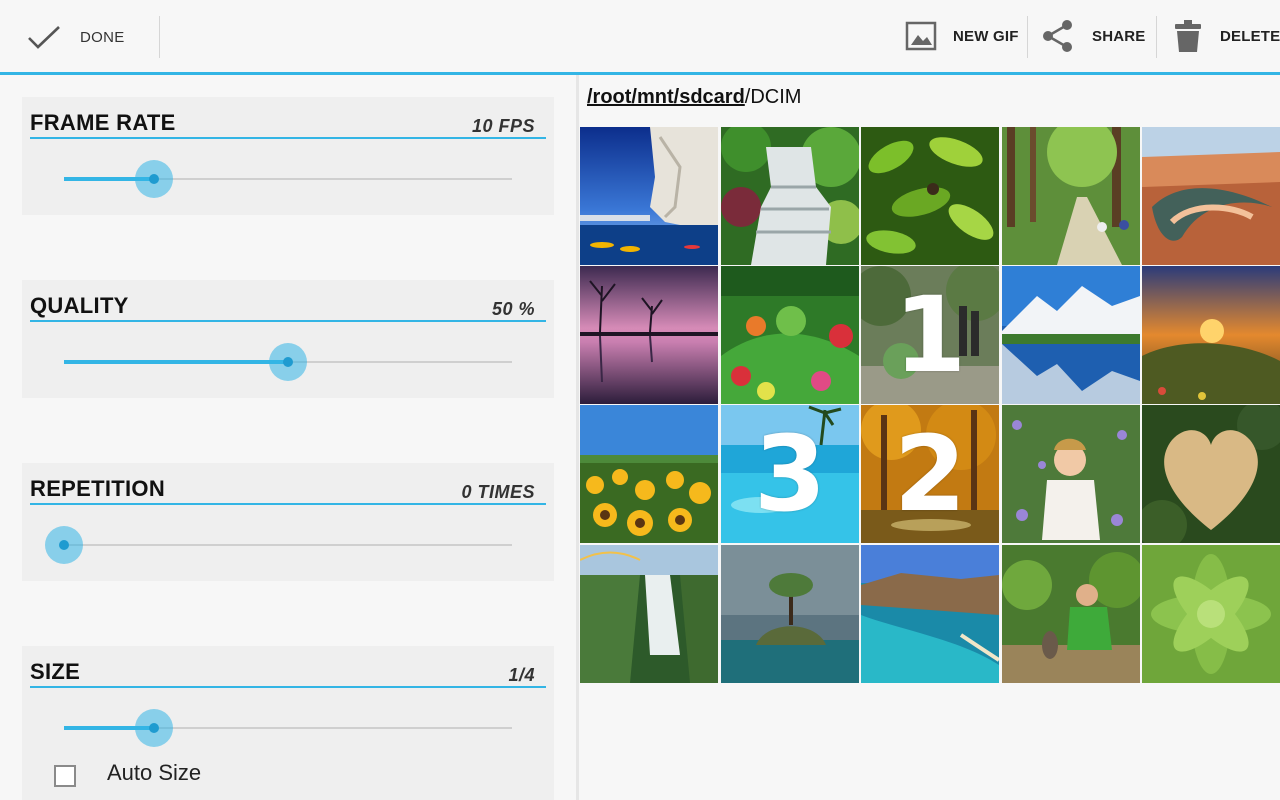  I want to click on selection-badge: 2, so click(930, 474).